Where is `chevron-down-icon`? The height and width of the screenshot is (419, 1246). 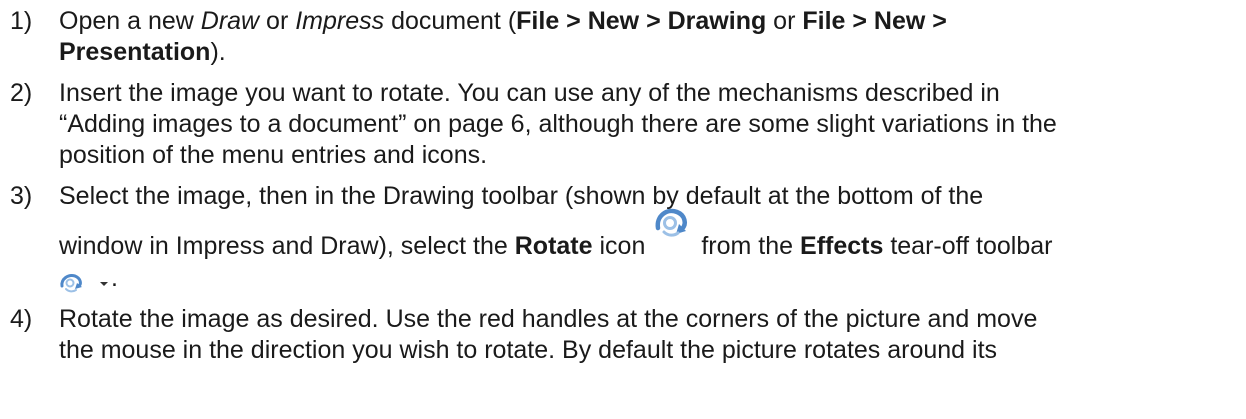
chevron-down-icon is located at coordinates (104, 283).